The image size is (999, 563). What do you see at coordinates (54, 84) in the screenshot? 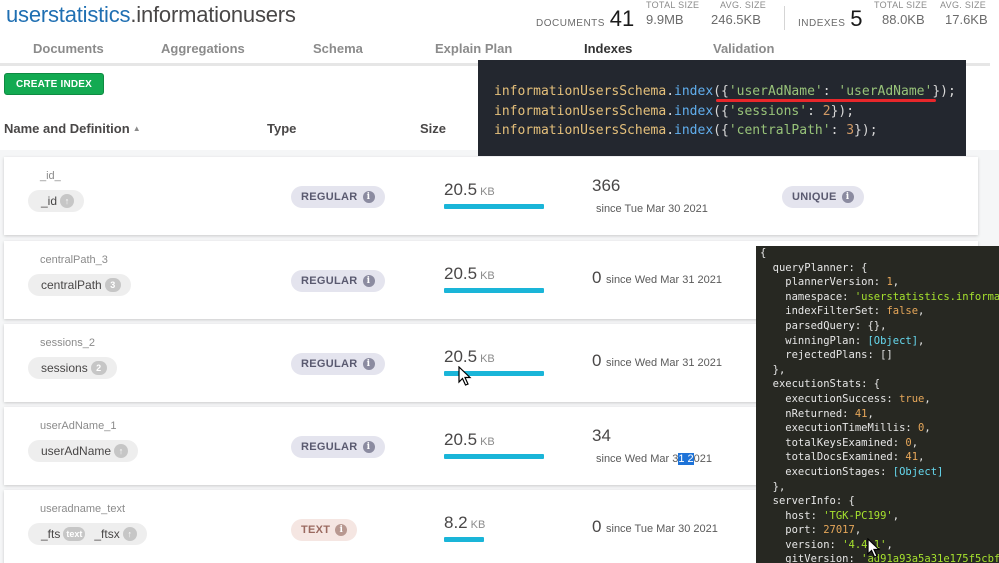
I see `create-index-button: CREATE INDEX` at bounding box center [54, 84].